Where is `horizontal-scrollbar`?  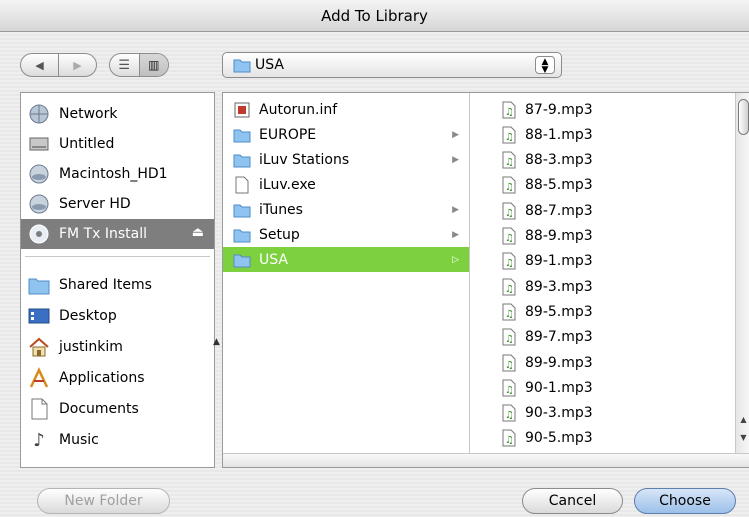 horizontal-scrollbar is located at coordinates (486, 460).